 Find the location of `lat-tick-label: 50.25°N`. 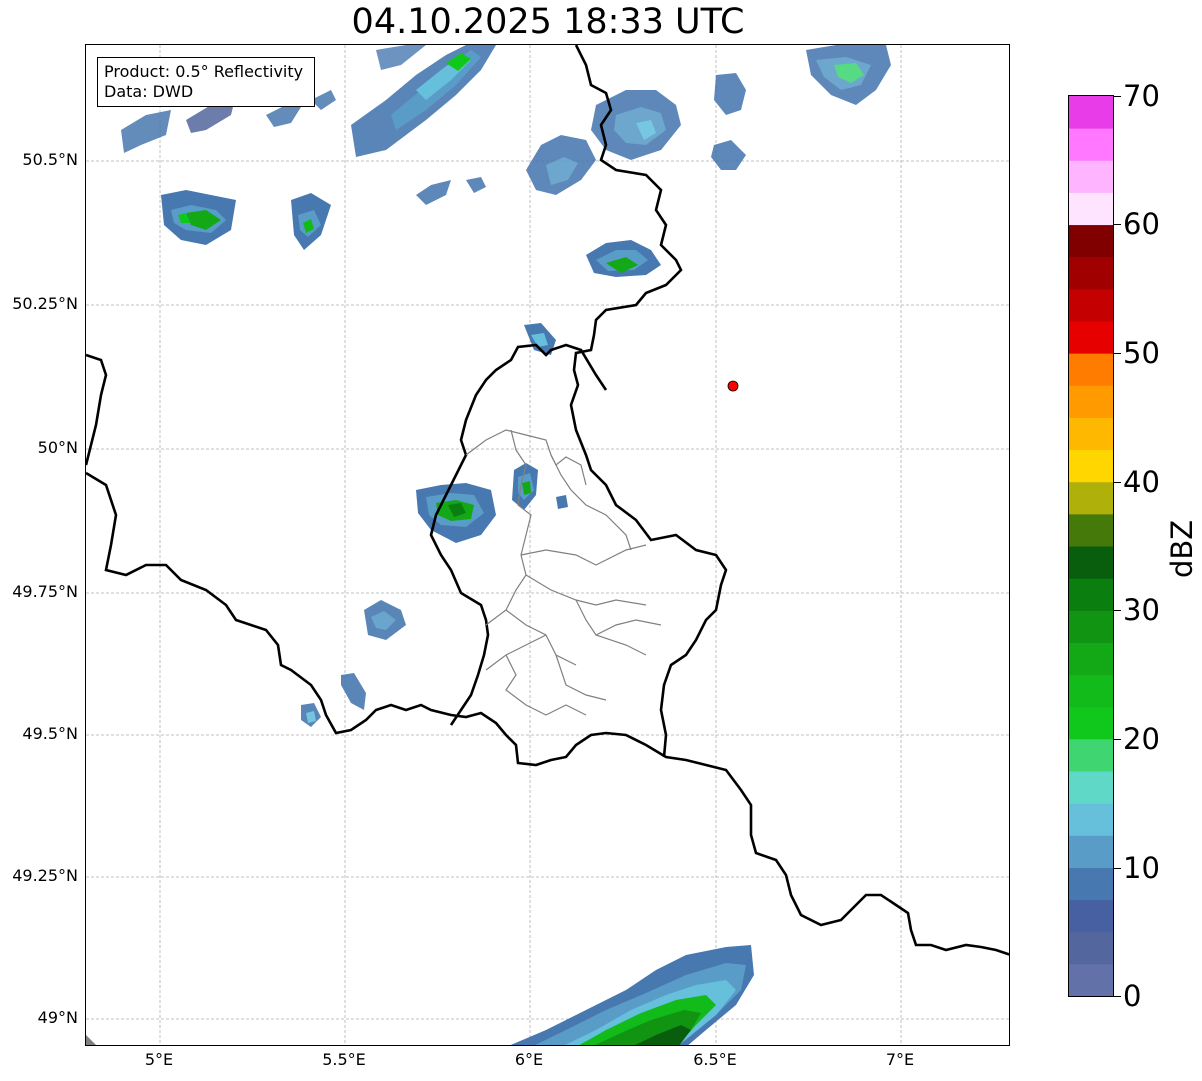

lat-tick-label: 50.25°N is located at coordinates (45, 303).